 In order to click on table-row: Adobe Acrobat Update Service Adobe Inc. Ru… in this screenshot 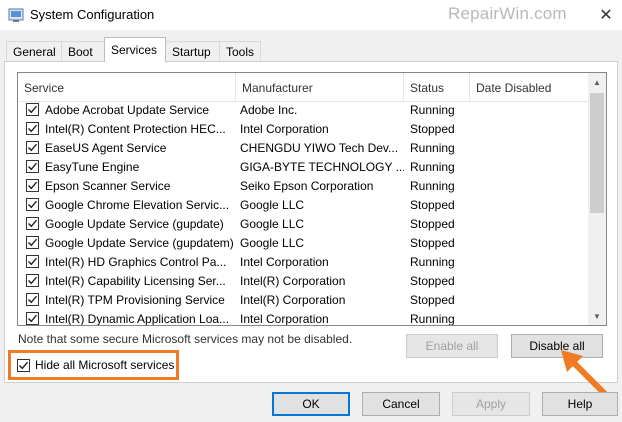, I will do `click(303, 110)`.